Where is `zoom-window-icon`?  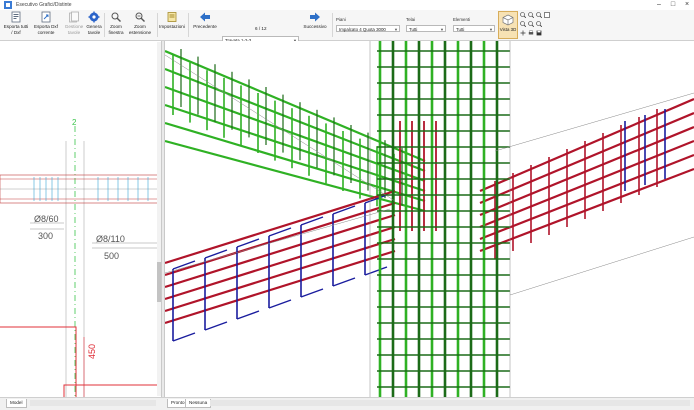 zoom-window-icon is located at coordinates (116, 17).